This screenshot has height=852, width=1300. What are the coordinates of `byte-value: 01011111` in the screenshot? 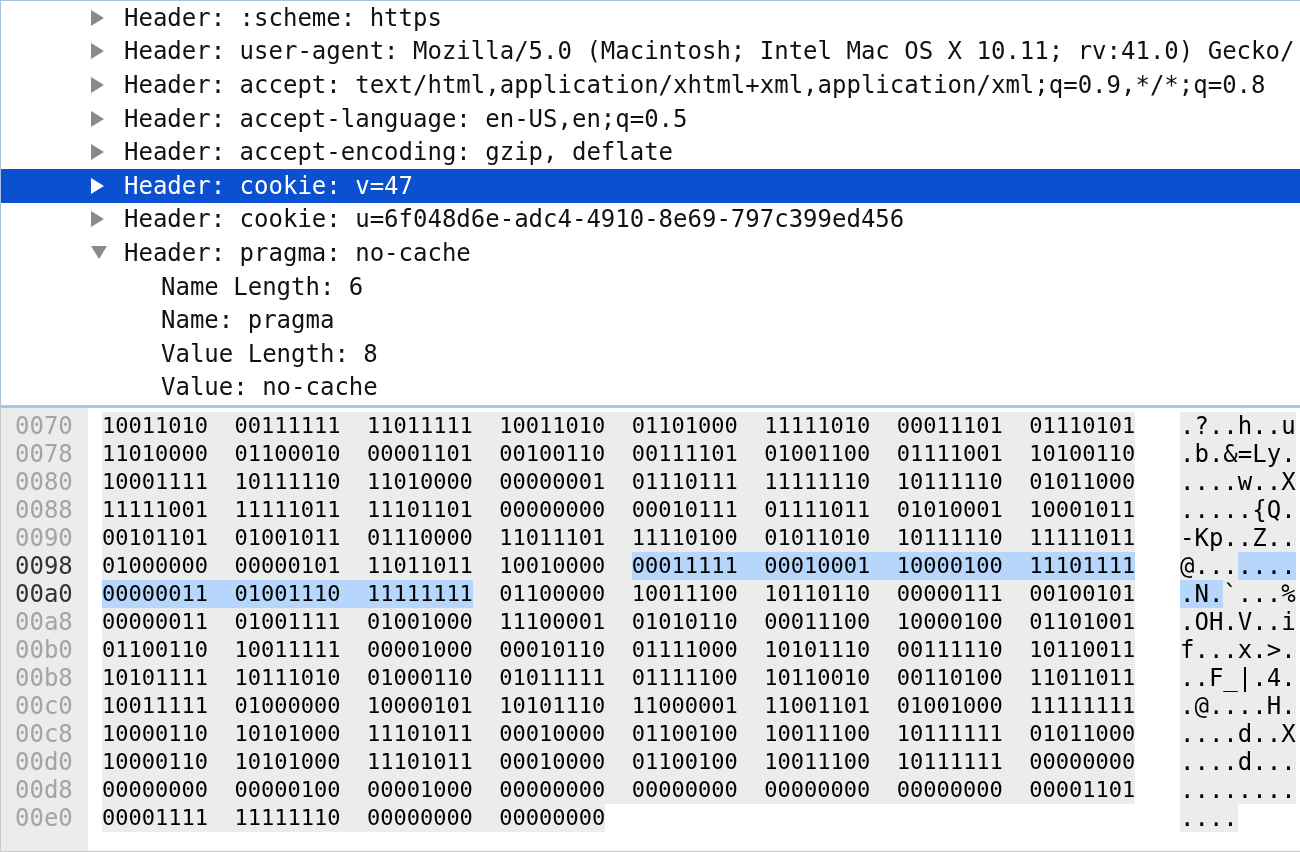 It's located at (552, 678).